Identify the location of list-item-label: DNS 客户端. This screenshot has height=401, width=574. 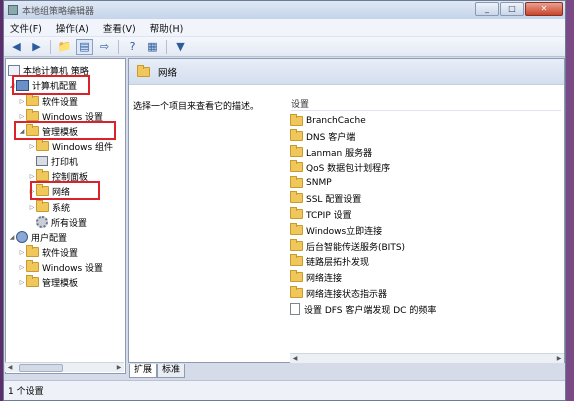
(331, 137).